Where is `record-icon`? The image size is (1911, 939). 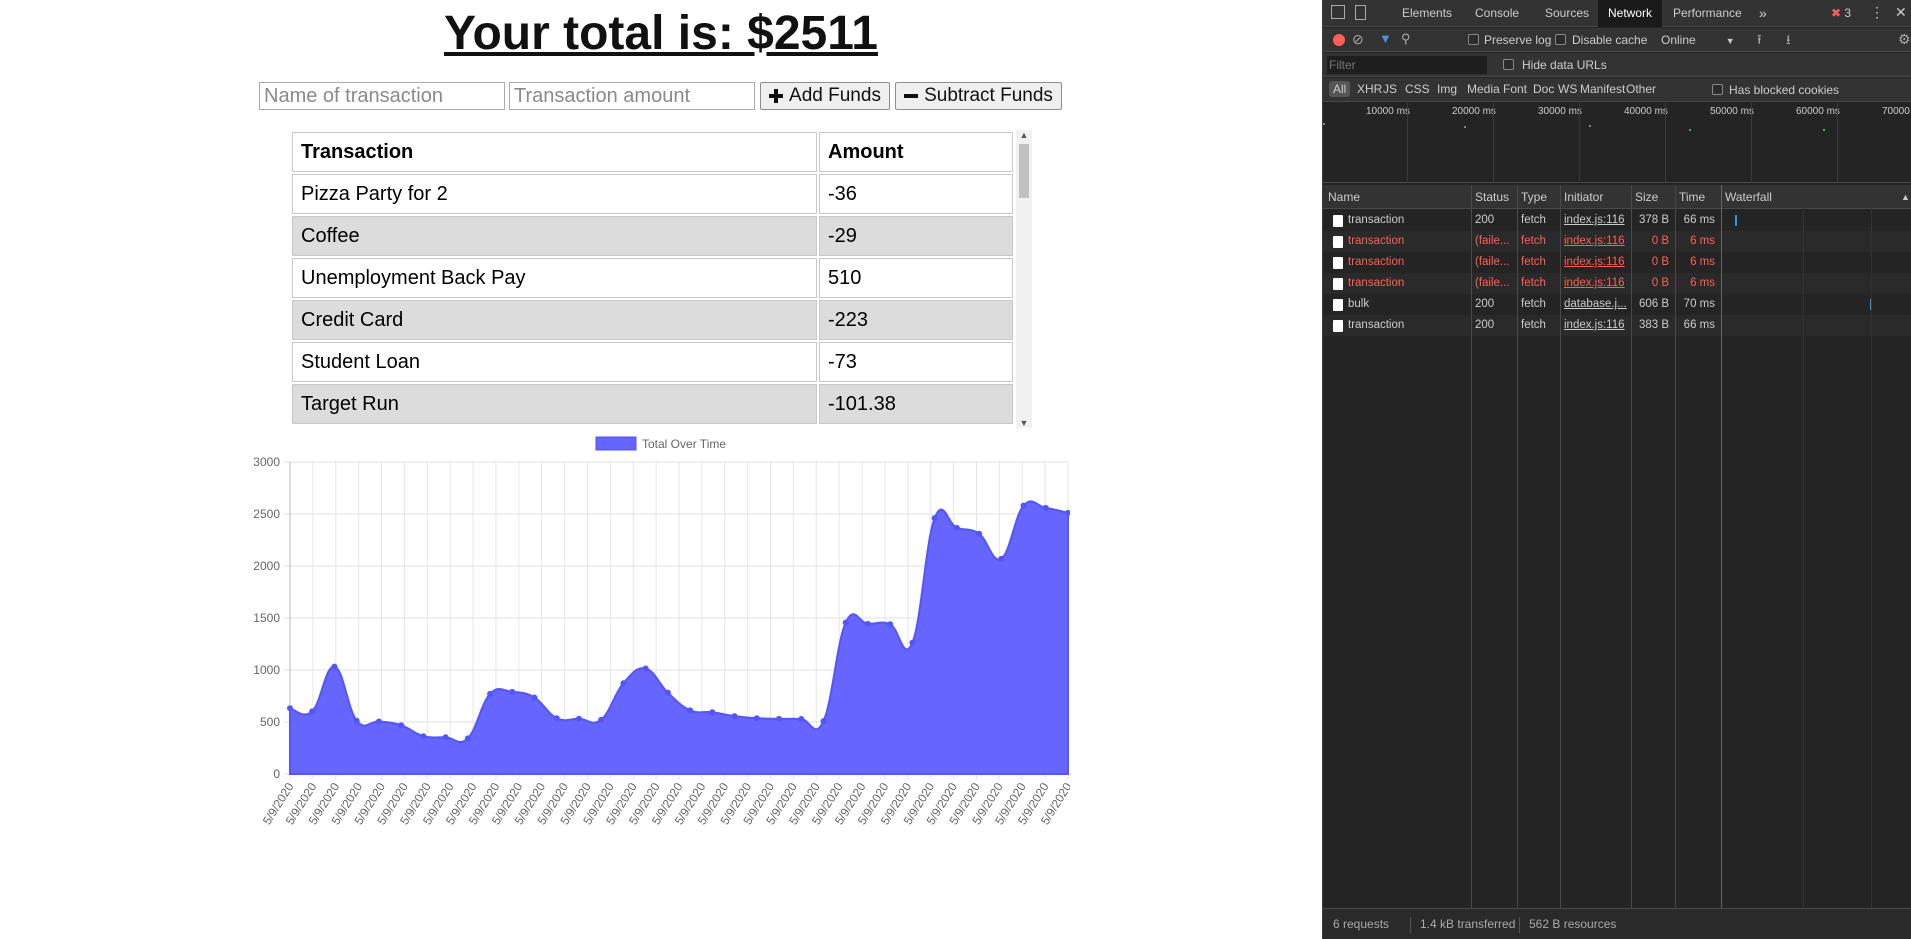 record-icon is located at coordinates (1339, 40).